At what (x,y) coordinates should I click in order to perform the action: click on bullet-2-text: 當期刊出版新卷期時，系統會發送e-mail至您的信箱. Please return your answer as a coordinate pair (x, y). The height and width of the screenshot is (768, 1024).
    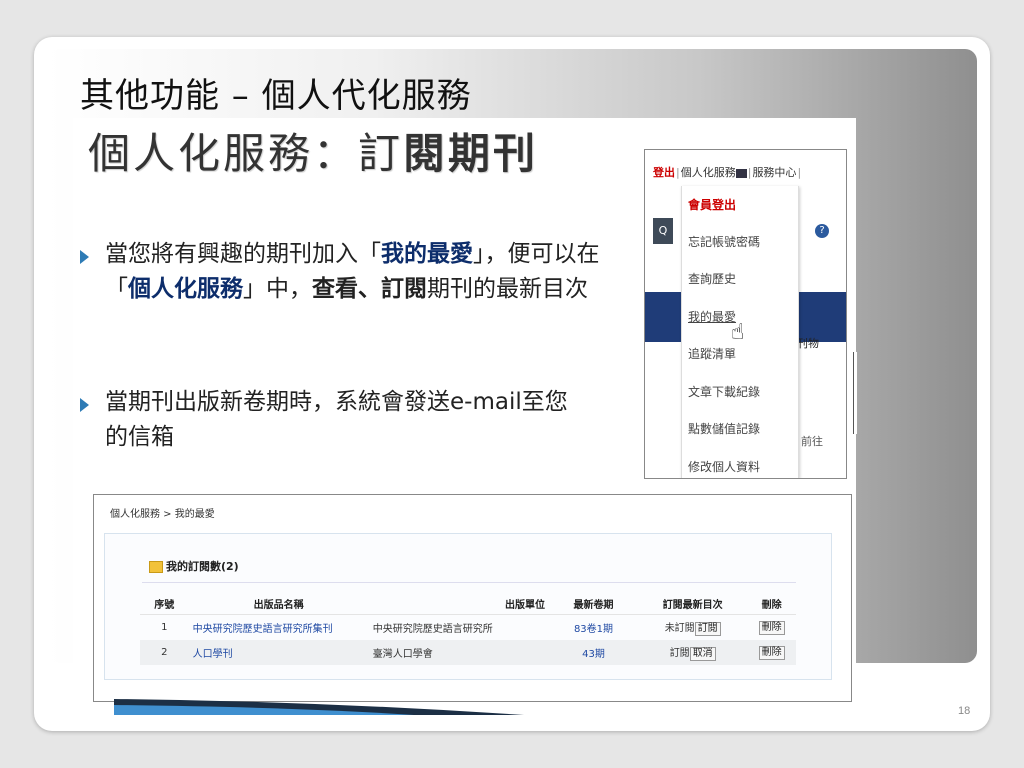
    Looking at the image, I should click on (345, 419).